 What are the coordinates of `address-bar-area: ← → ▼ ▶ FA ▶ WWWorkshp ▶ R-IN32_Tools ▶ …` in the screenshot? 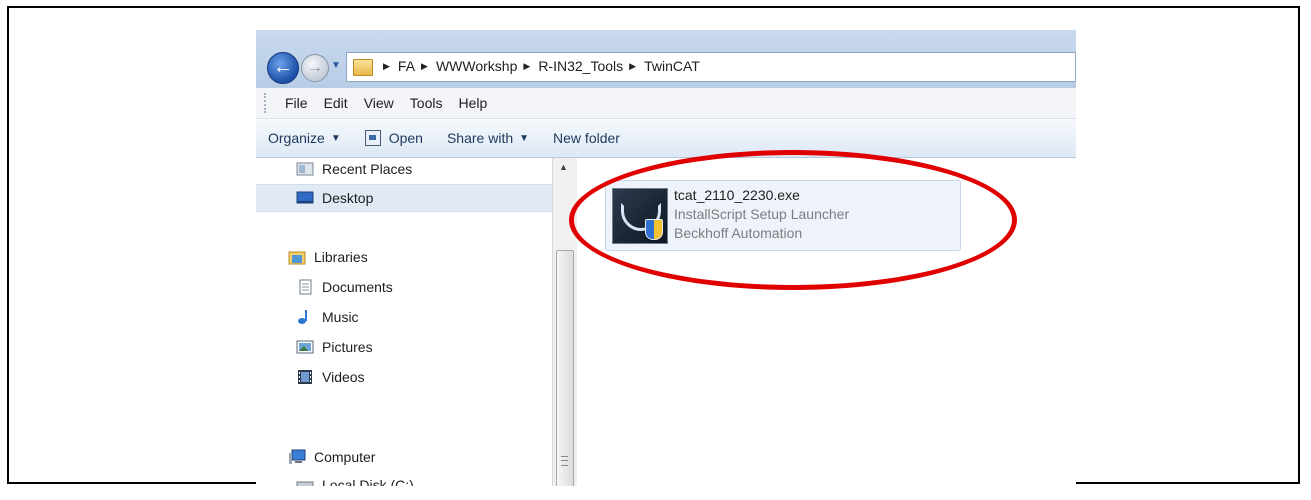 It's located at (666, 59).